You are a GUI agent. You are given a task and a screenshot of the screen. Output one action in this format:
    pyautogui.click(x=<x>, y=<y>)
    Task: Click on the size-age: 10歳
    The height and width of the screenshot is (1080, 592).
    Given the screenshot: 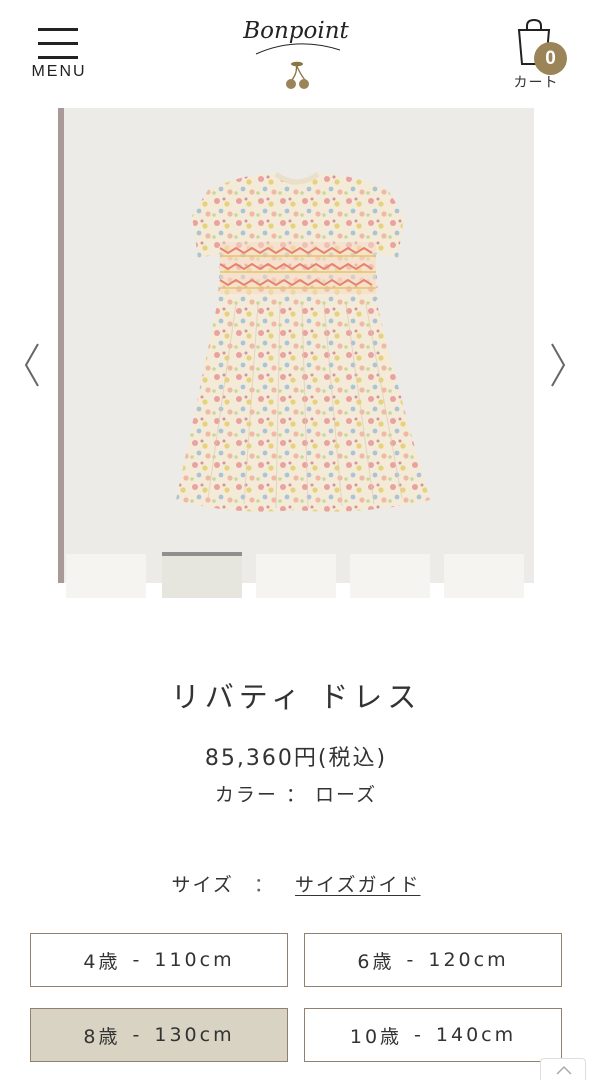 What is the action you would take?
    pyautogui.click(x=376, y=1036)
    